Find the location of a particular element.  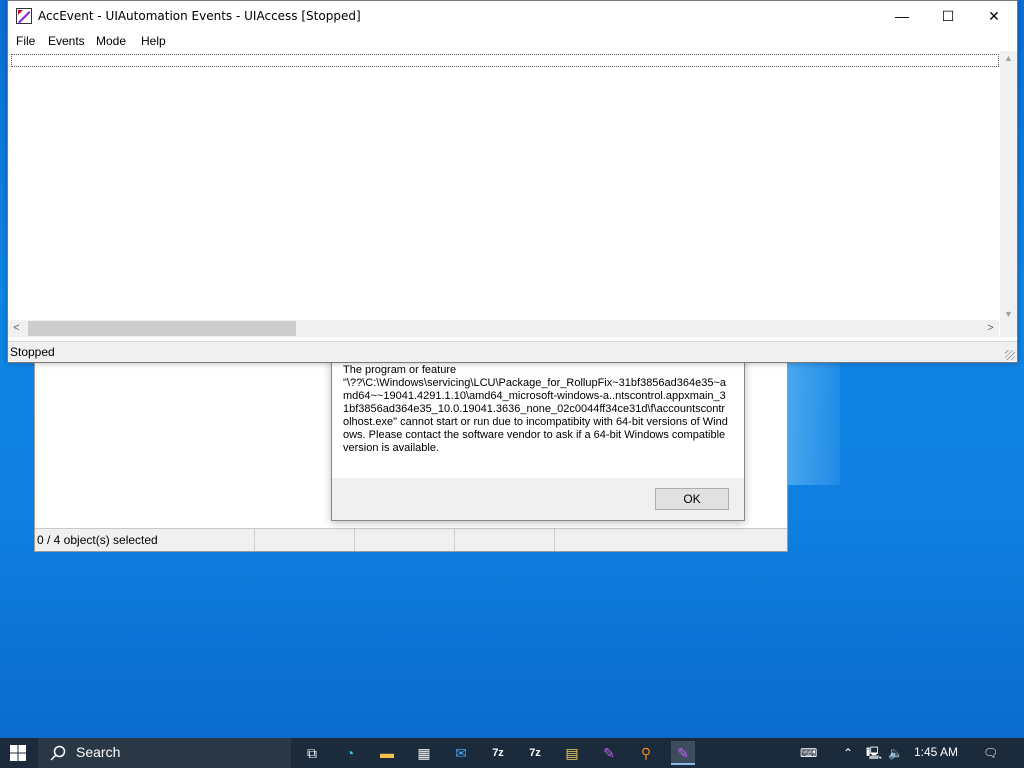

menu-bar: File Events Mode Help is located at coordinates (512, 41).